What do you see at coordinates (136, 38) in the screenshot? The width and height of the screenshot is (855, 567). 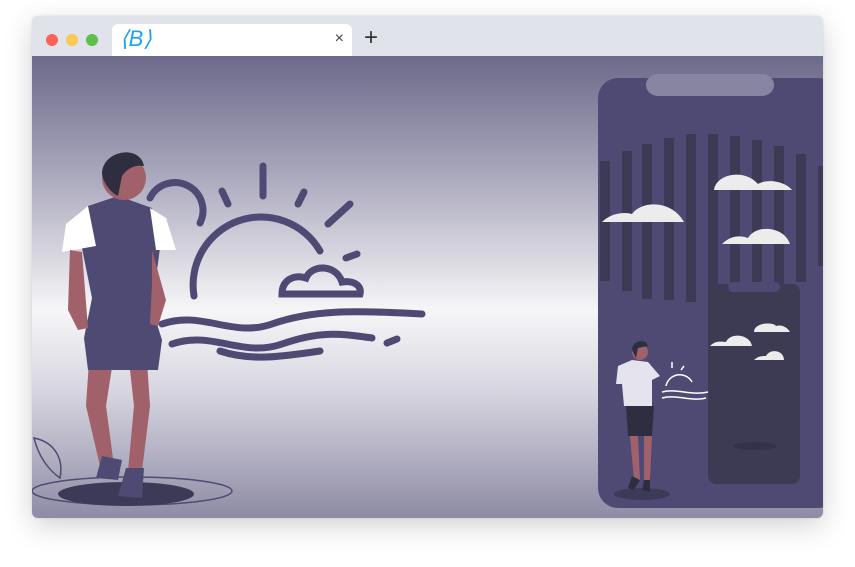 I see `site-logo-icon: ⟨B⟩` at bounding box center [136, 38].